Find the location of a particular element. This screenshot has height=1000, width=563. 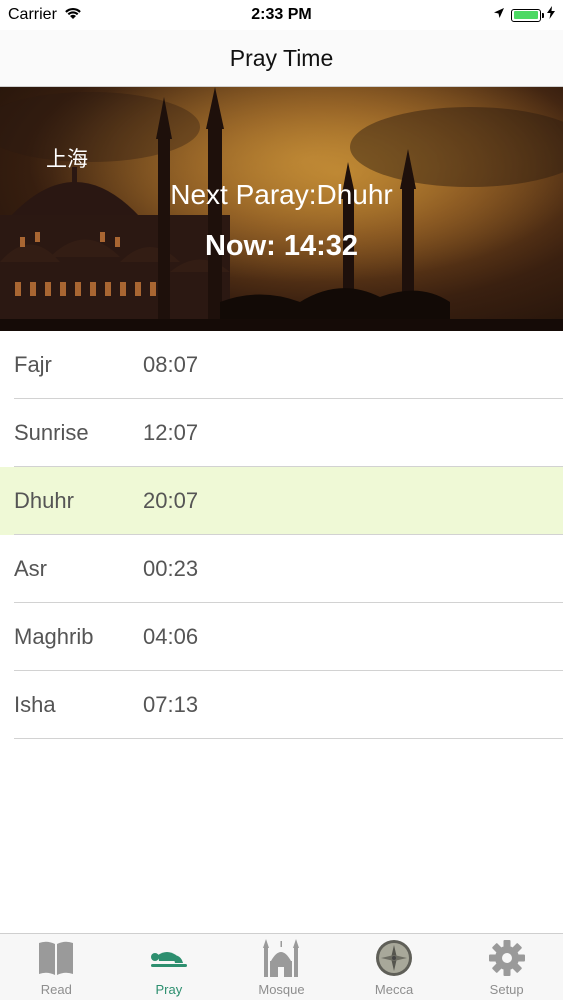

page-title: Pray Time is located at coordinates (281, 57).